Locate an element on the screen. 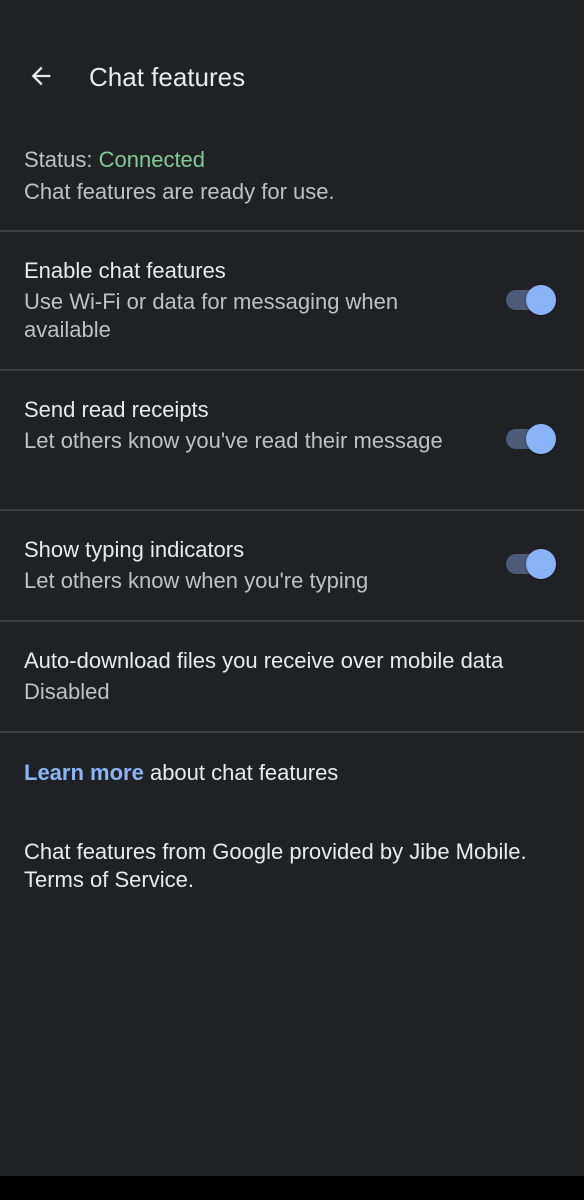 Image resolution: width=584 pixels, height=1200 pixels. send-read-receipts-toggle is located at coordinates (531, 439).